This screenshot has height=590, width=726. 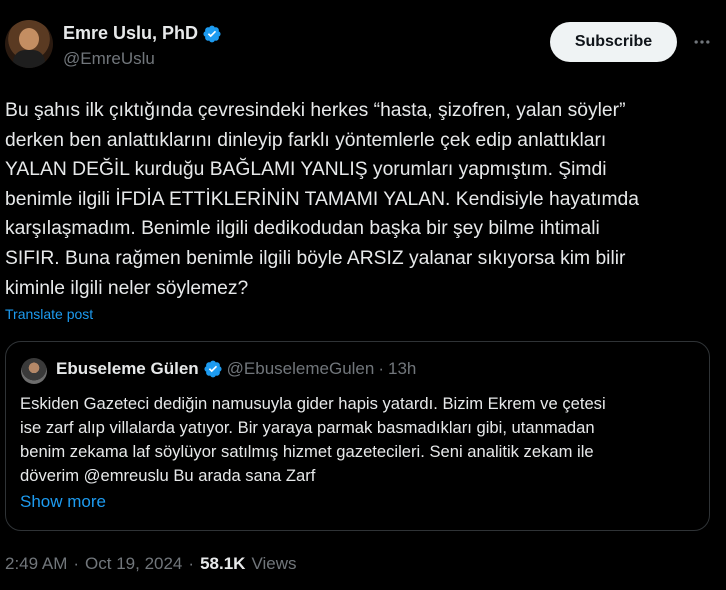 What do you see at coordinates (130, 33) in the screenshot?
I see `author-display-name: Emre Uslu, PhD` at bounding box center [130, 33].